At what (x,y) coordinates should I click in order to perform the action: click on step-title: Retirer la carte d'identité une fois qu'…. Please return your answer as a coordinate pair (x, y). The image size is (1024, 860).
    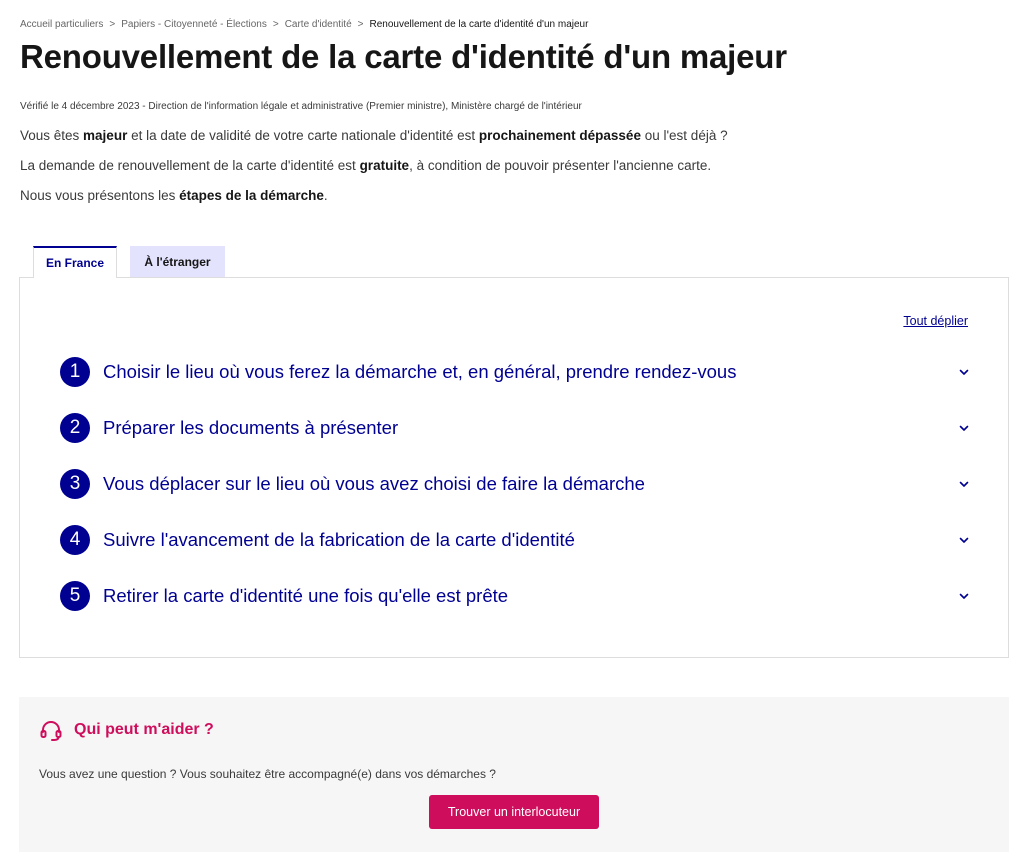
    Looking at the image, I should click on (306, 595).